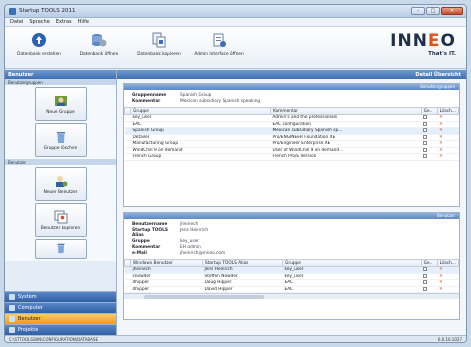 The image size is (471, 347). What do you see at coordinates (12, 330) in the screenshot?
I see `project-icon` at bounding box center [12, 330].